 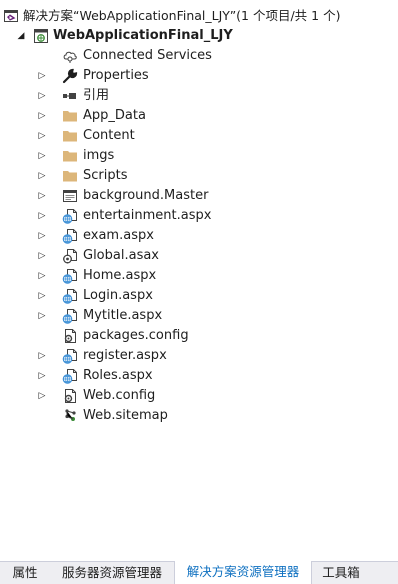 I want to click on tree-item-home-aspx: ▷ Home.aspx, so click(x=199, y=276).